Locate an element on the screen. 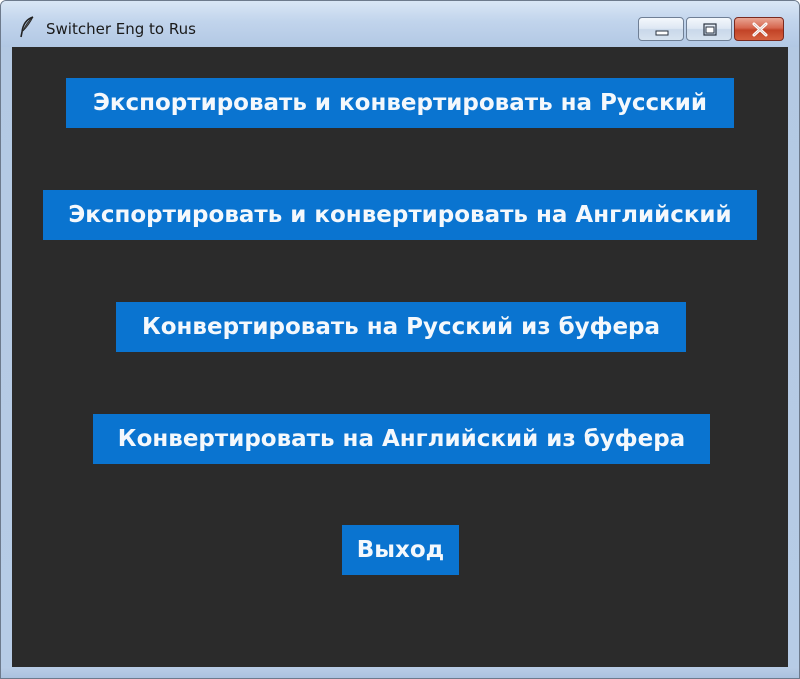 This screenshot has height=679, width=800. close-icon is located at coordinates (760, 29).